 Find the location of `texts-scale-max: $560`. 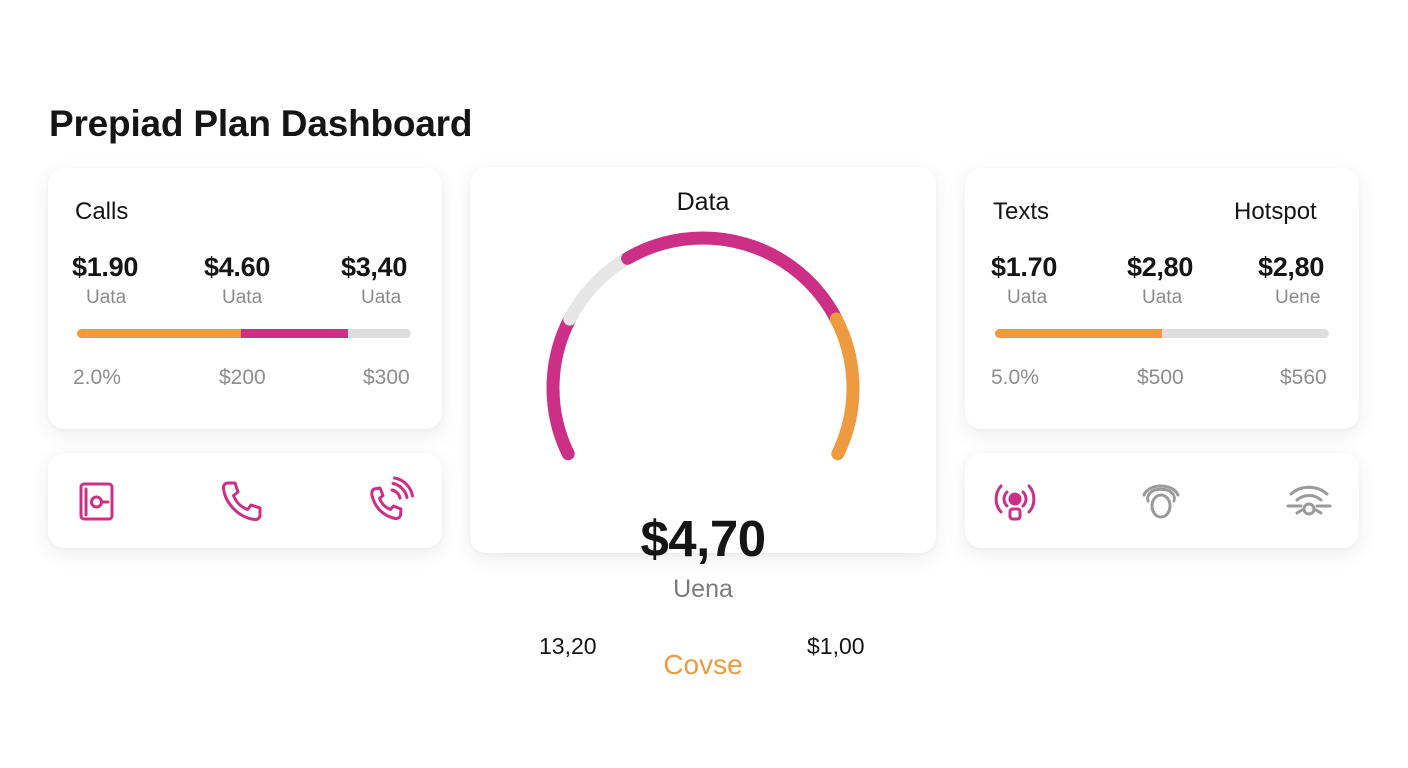

texts-scale-max: $560 is located at coordinates (1303, 377).